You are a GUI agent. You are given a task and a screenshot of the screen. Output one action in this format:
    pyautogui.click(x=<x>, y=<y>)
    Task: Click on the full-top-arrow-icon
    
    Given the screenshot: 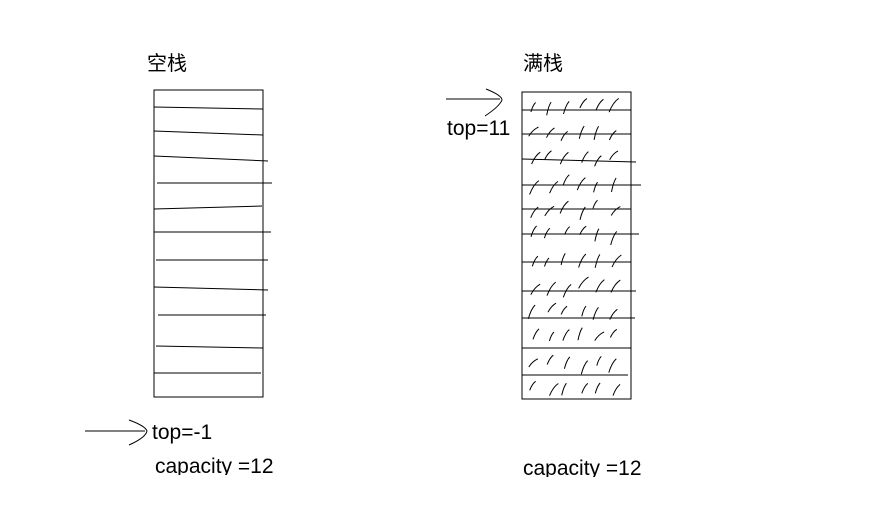 What is the action you would take?
    pyautogui.click(x=474, y=102)
    